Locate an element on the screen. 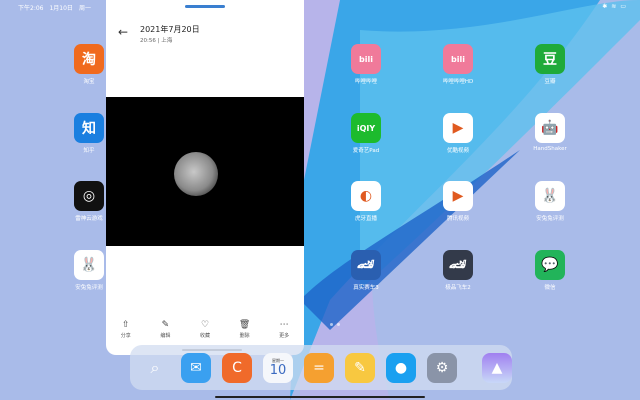  app-11: ▶ 腾讯视频 is located at coordinates (458, 201).